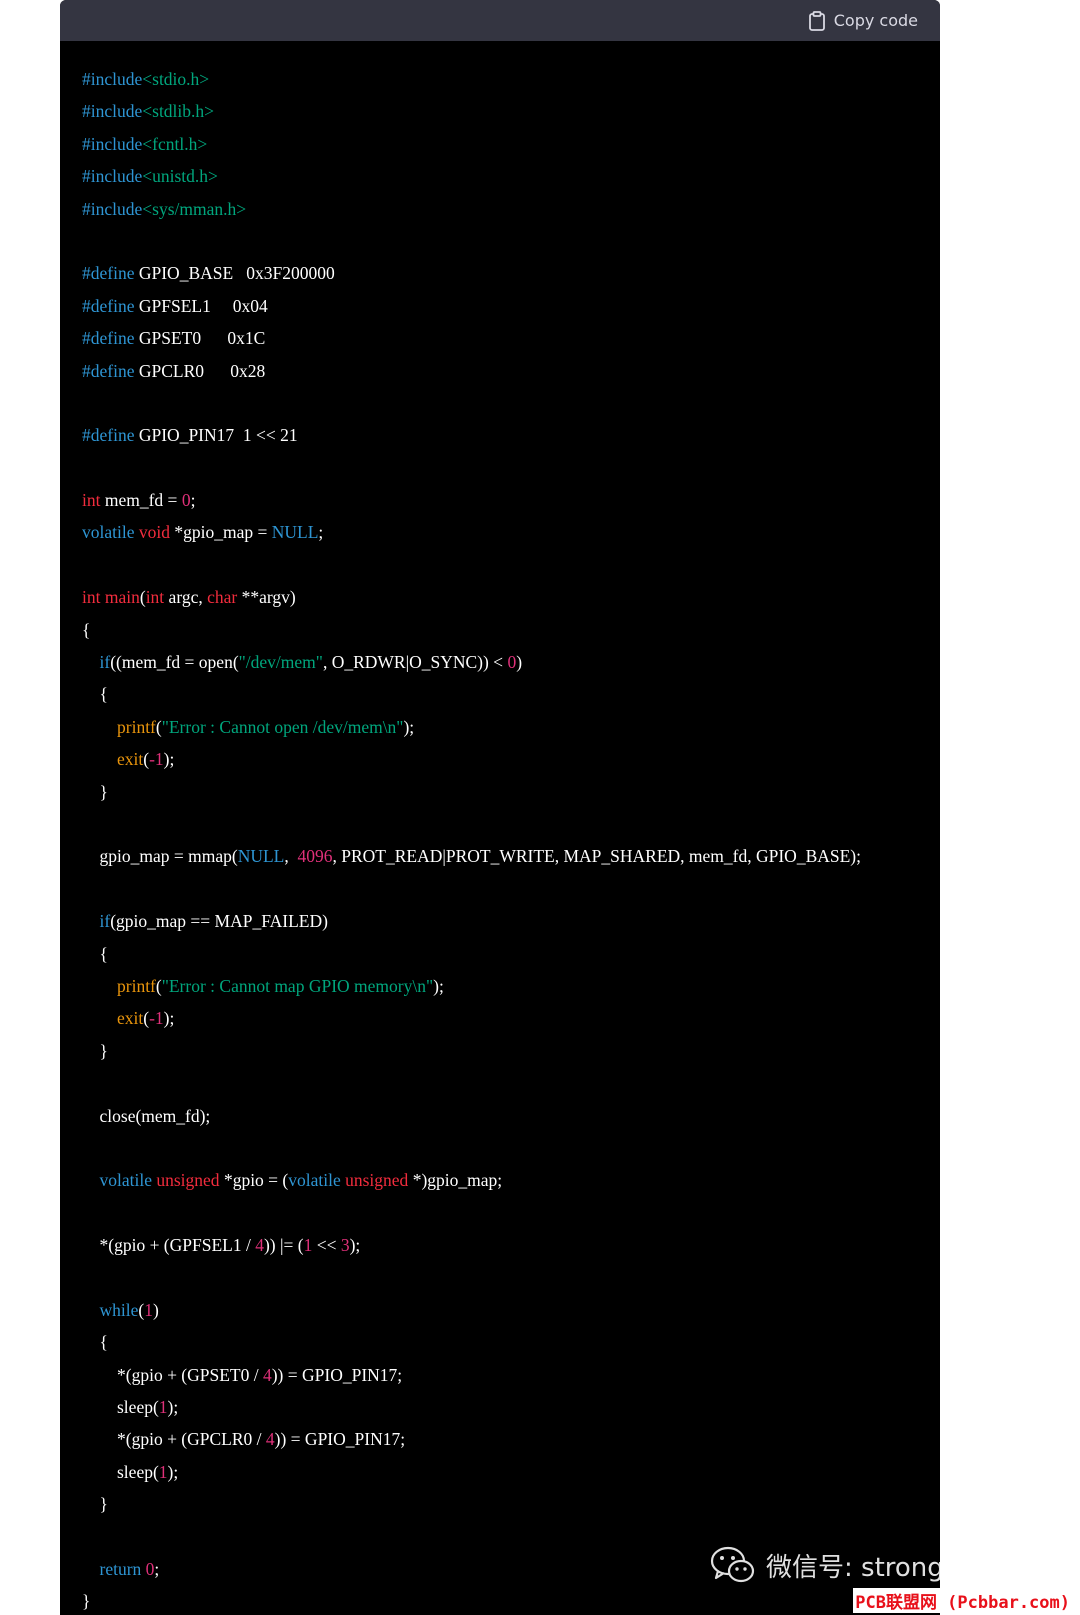  Describe the element at coordinates (314, 1180) in the screenshot. I see `code-token: volatile` at that location.